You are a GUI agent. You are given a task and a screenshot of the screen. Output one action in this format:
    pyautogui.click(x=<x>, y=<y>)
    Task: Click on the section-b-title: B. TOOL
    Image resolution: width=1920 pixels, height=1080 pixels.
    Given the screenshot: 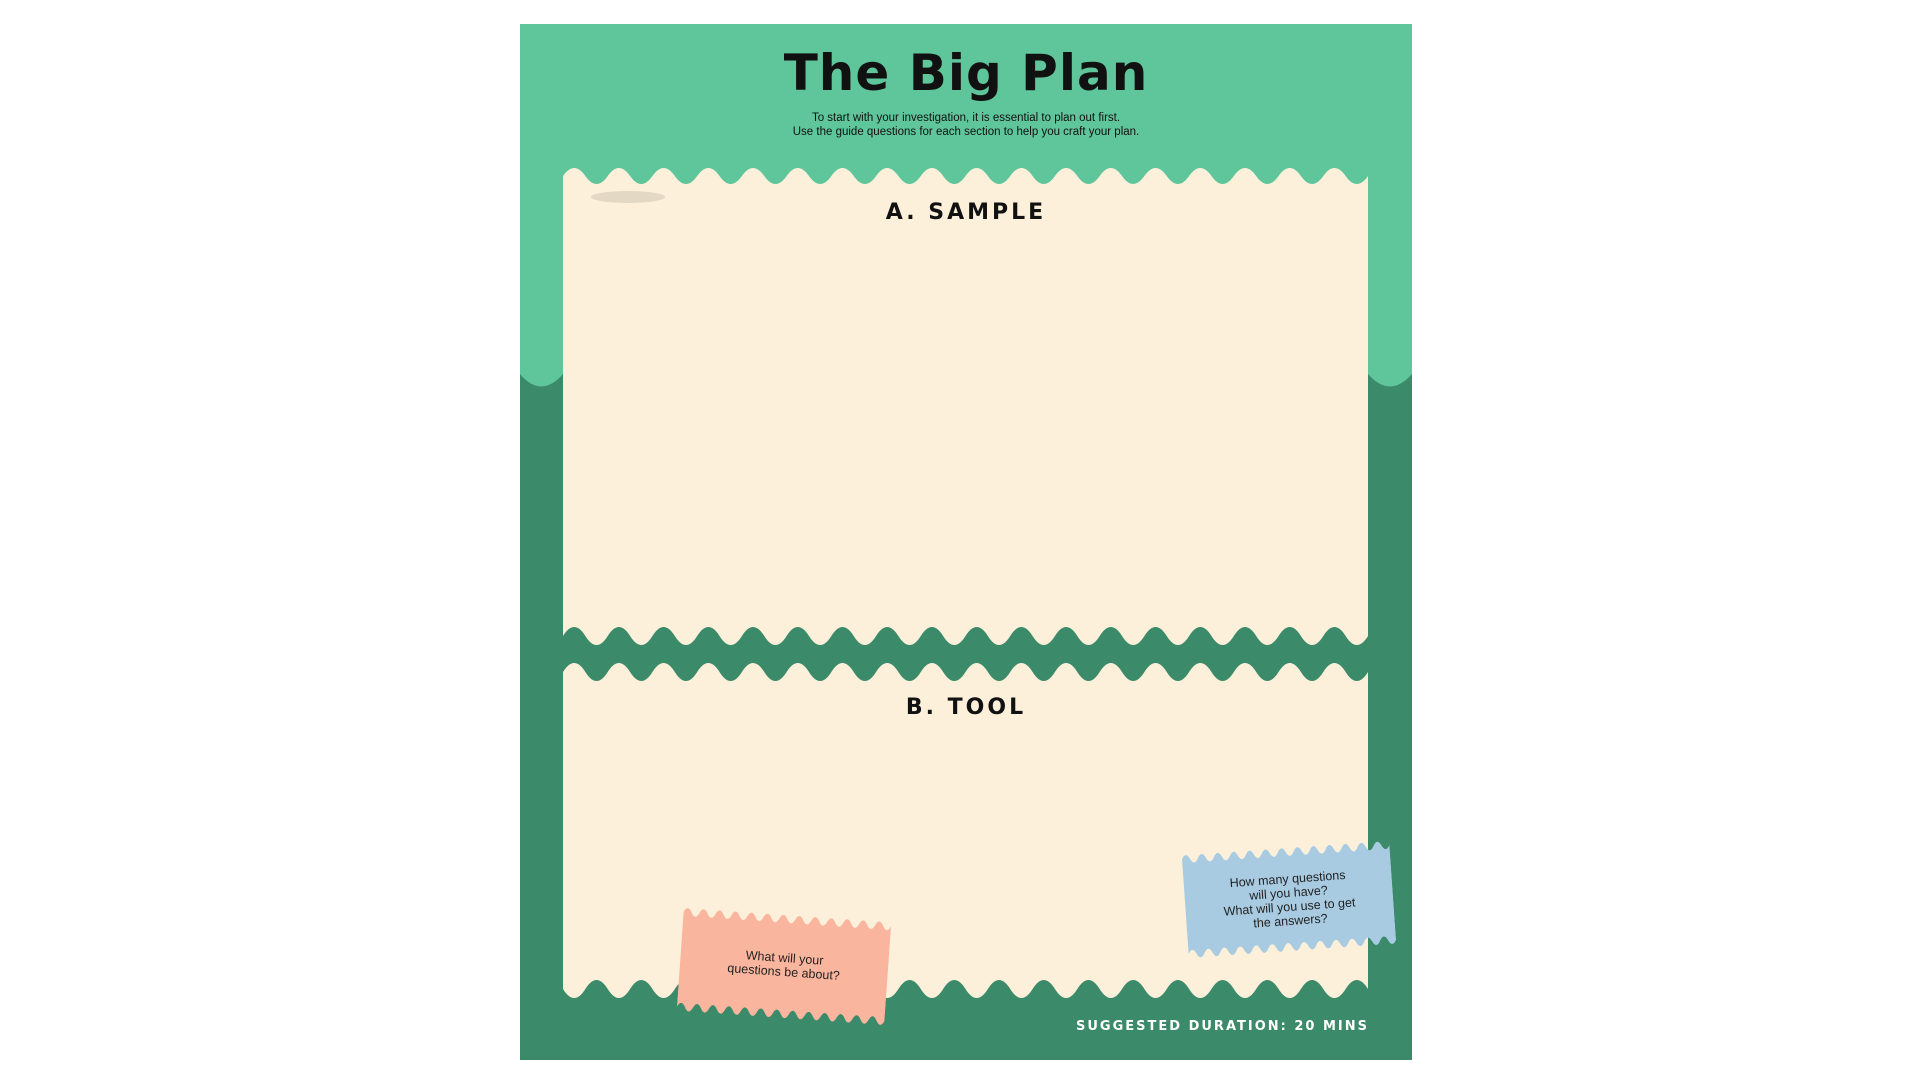 What is the action you would take?
    pyautogui.click(x=966, y=707)
    